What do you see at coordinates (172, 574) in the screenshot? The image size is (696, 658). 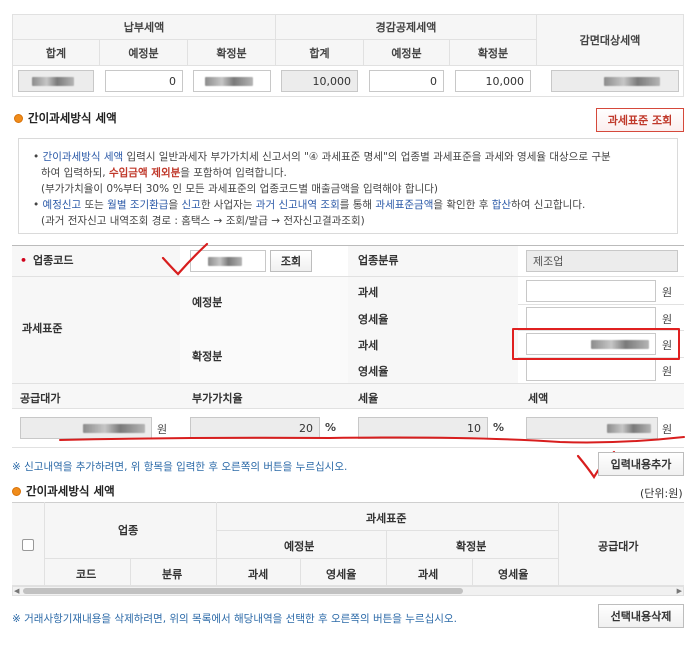 I see `hdr-class: 분류` at bounding box center [172, 574].